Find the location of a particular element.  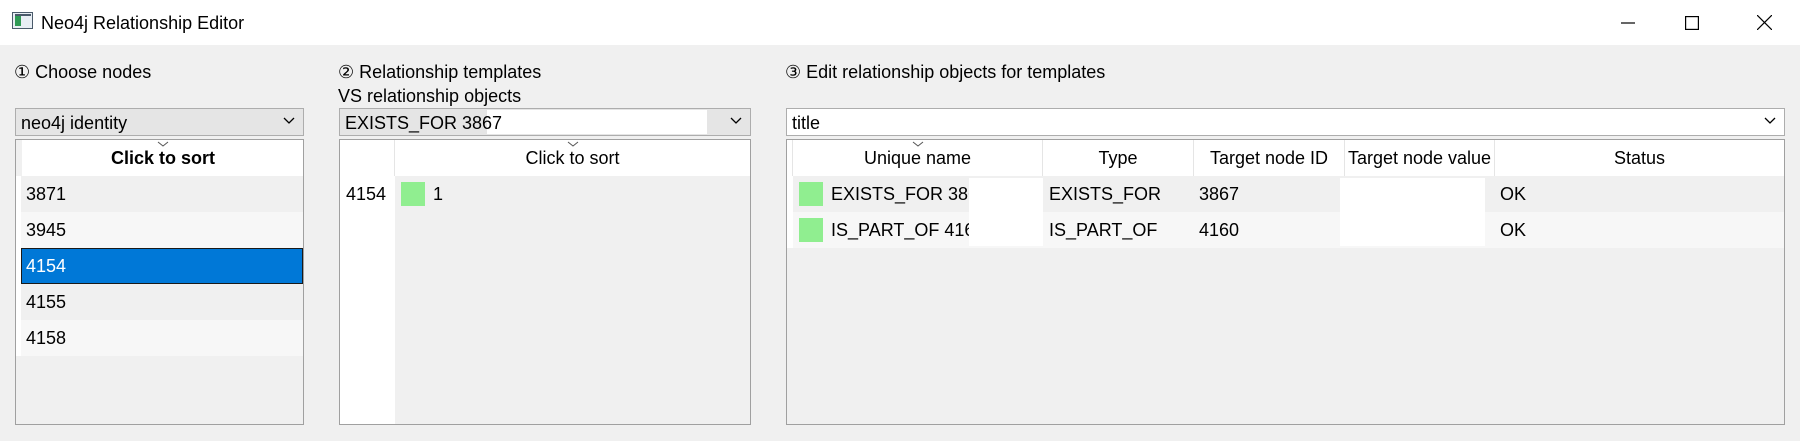

column-header-label: Type is located at coordinates (1118, 157).